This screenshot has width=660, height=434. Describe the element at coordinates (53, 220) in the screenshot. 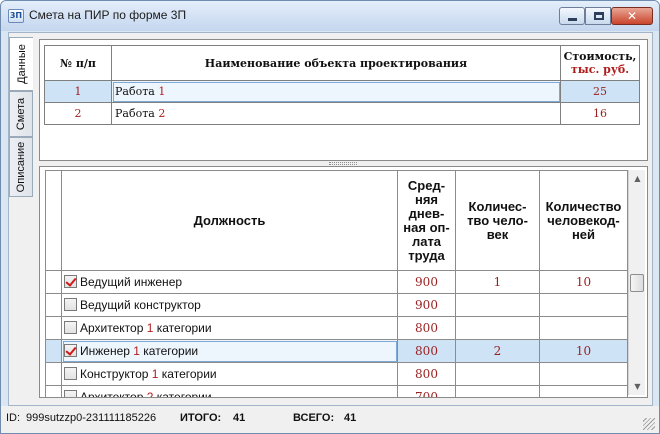

I see `row-selector-header` at that location.